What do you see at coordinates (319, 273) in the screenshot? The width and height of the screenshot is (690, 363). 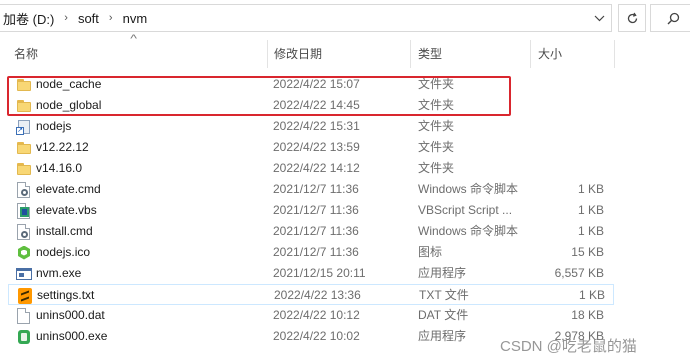 I see `file-date: 2021/12/15 20:11` at bounding box center [319, 273].